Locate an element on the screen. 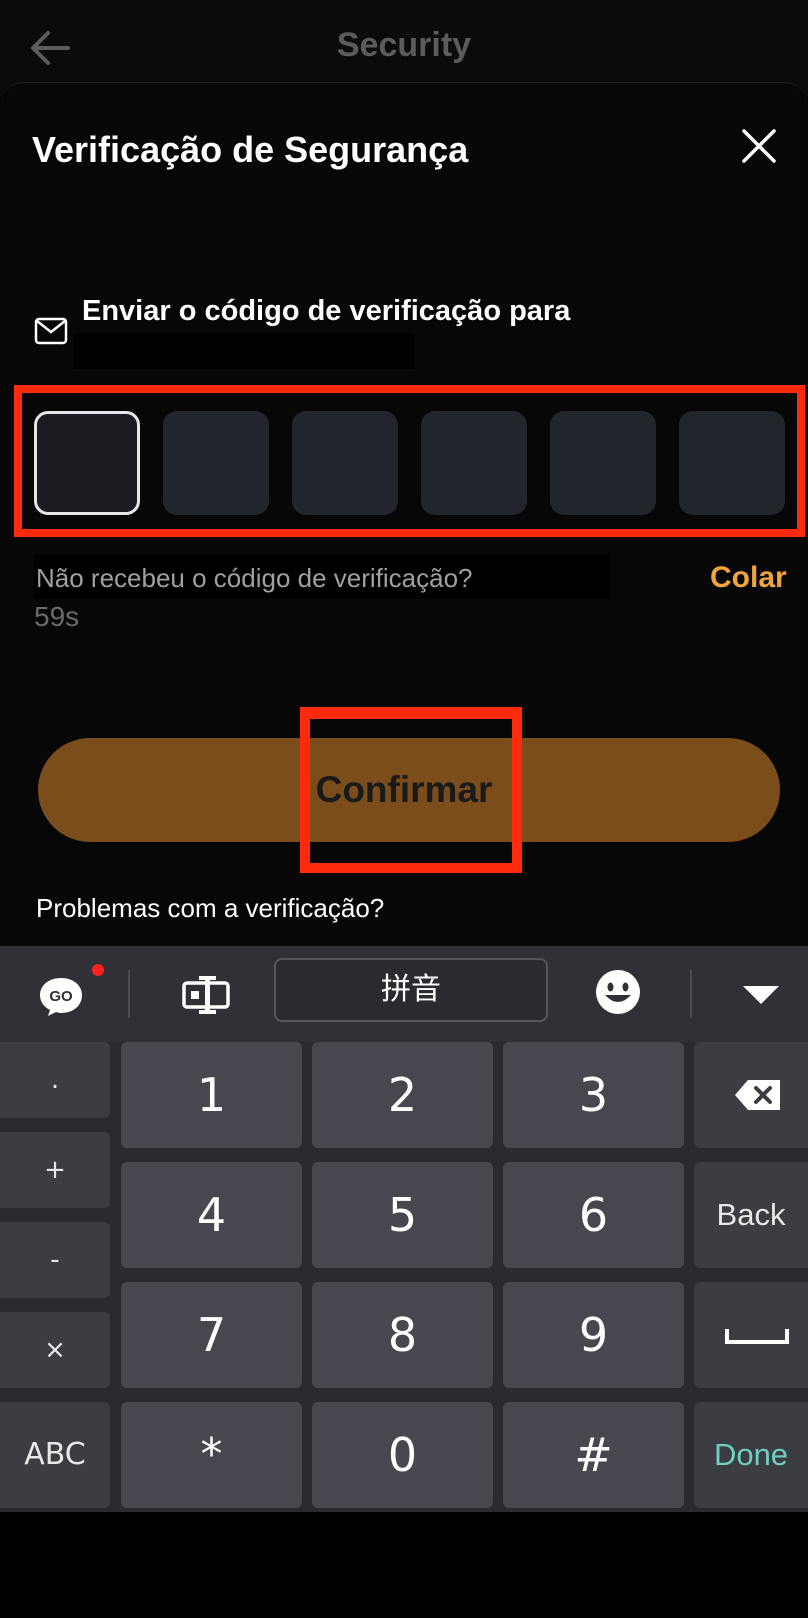 This screenshot has width=808, height=1618. cursor-move-icon is located at coordinates (206, 995).